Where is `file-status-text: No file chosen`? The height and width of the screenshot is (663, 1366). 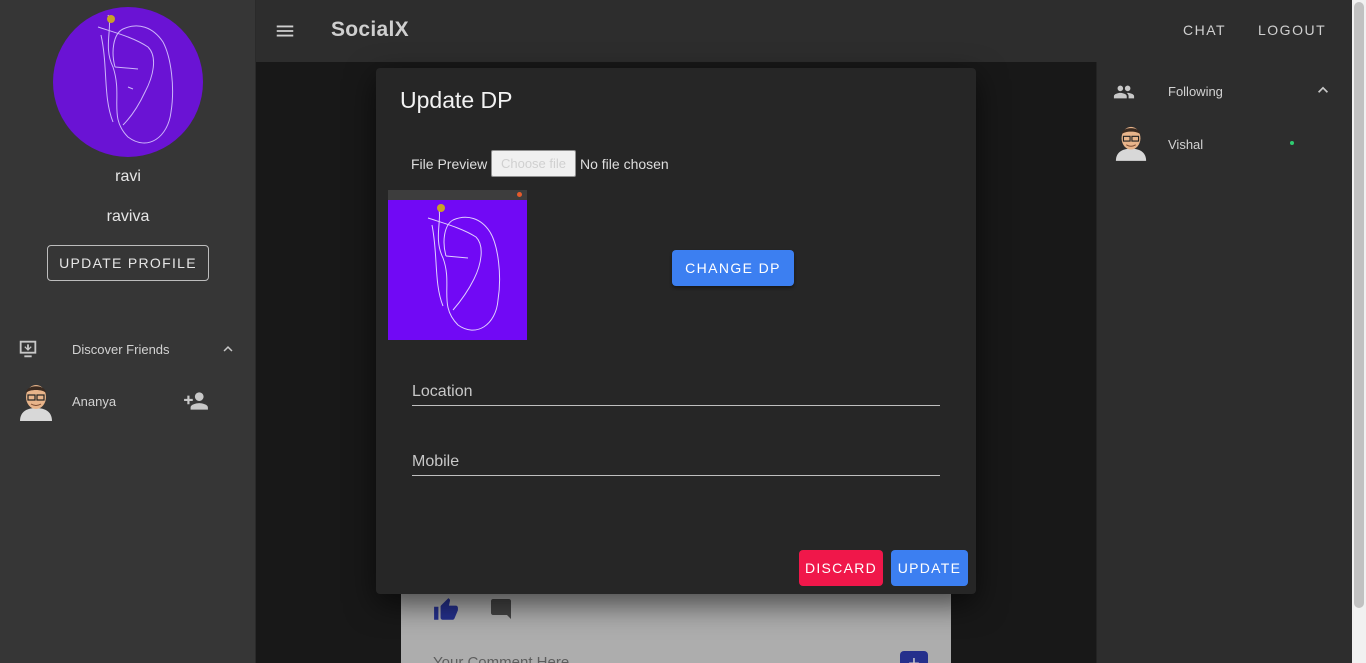 file-status-text: No file chosen is located at coordinates (624, 164).